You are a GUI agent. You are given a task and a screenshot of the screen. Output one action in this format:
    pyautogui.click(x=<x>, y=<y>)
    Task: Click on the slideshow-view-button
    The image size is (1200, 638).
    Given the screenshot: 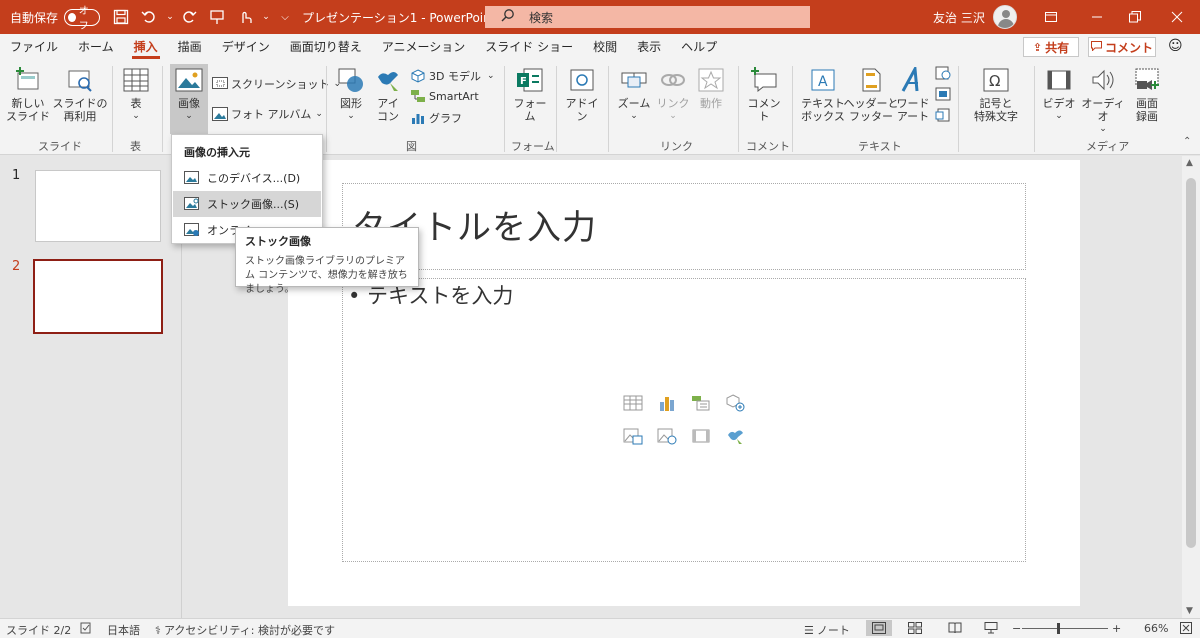 What is the action you would take?
    pyautogui.click(x=991, y=628)
    